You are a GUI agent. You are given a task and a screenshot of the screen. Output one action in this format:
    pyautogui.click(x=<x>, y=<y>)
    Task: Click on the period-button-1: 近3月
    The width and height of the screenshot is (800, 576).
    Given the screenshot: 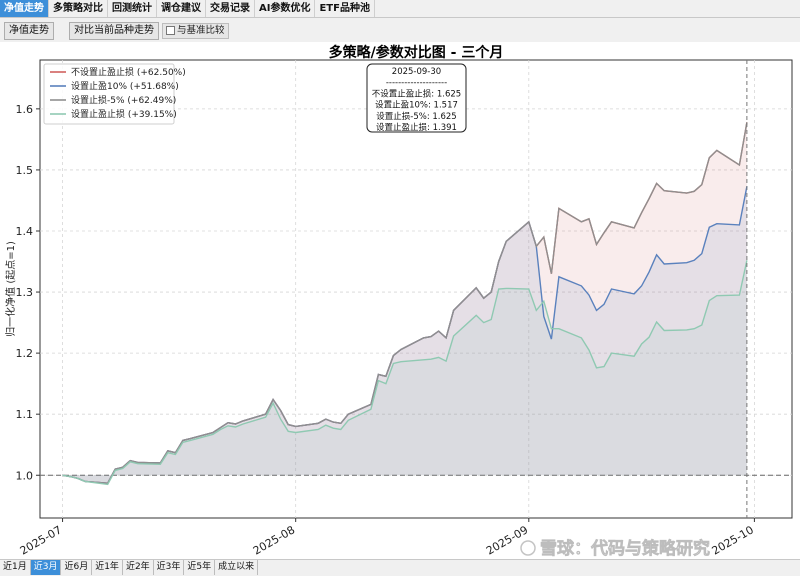 What is the action you would take?
    pyautogui.click(x=46, y=567)
    